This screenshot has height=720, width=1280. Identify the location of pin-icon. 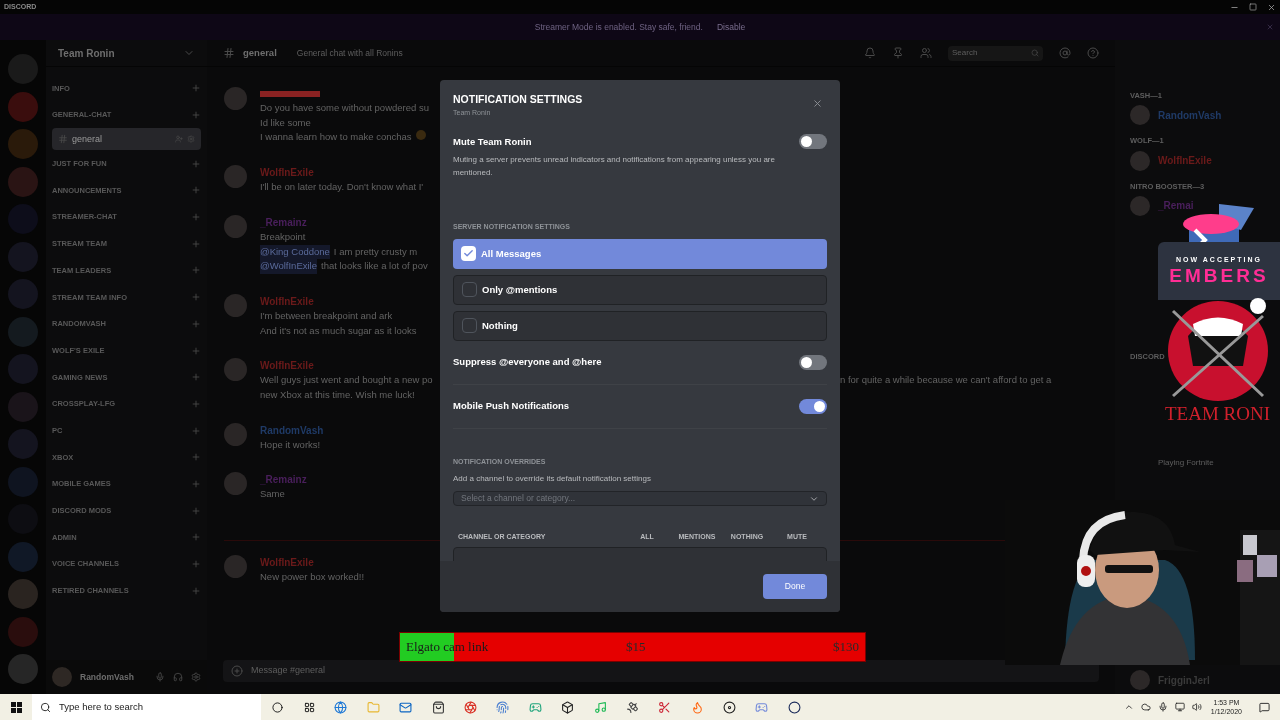
(898, 53).